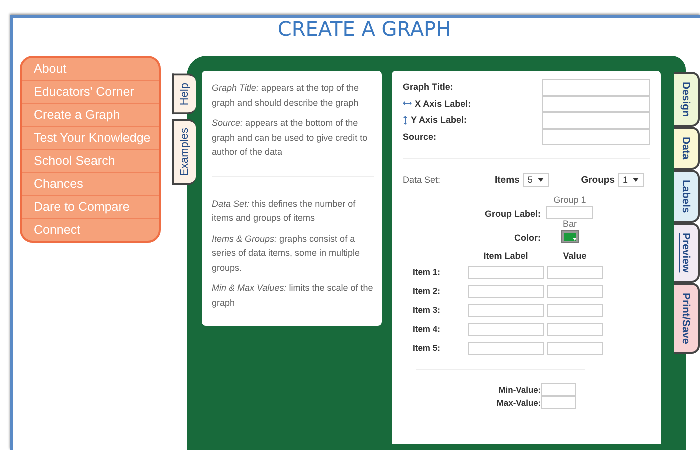 The height and width of the screenshot is (450, 700). I want to click on series-label: Bar, so click(570, 224).